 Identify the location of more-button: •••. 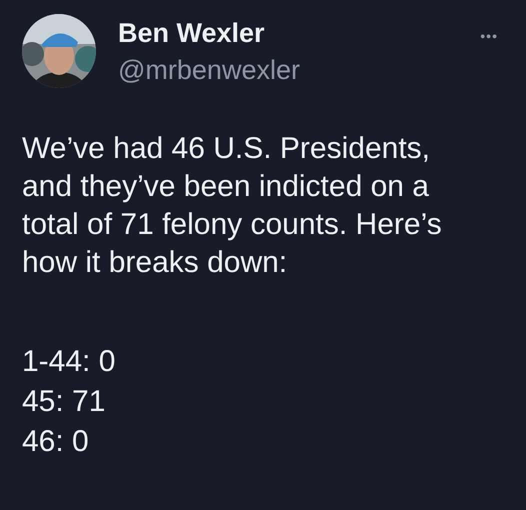
(489, 36).